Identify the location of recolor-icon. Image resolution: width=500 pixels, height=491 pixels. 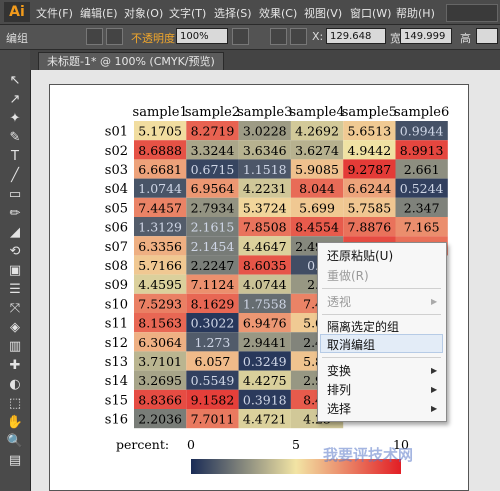
(114, 36).